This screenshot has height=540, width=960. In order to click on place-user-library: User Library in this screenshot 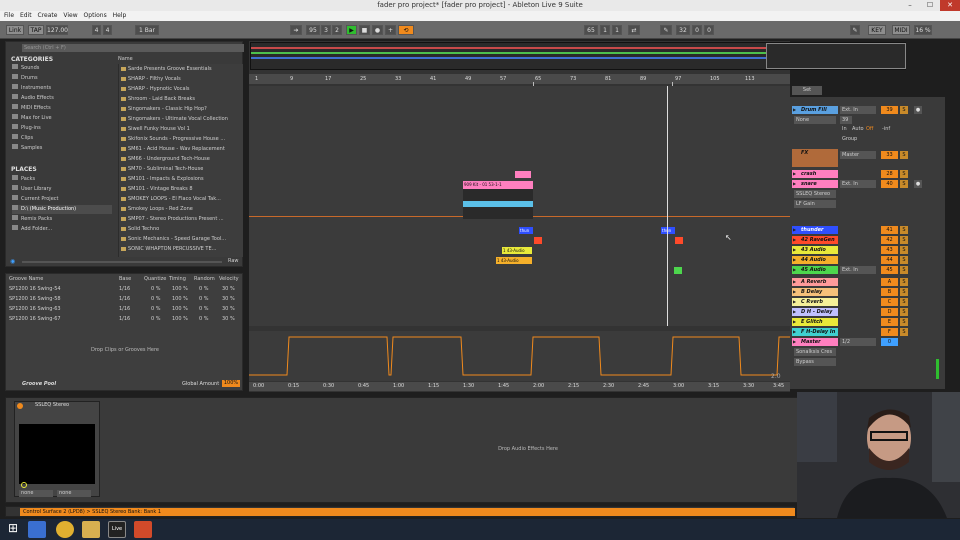, I will do `click(62, 189)`.